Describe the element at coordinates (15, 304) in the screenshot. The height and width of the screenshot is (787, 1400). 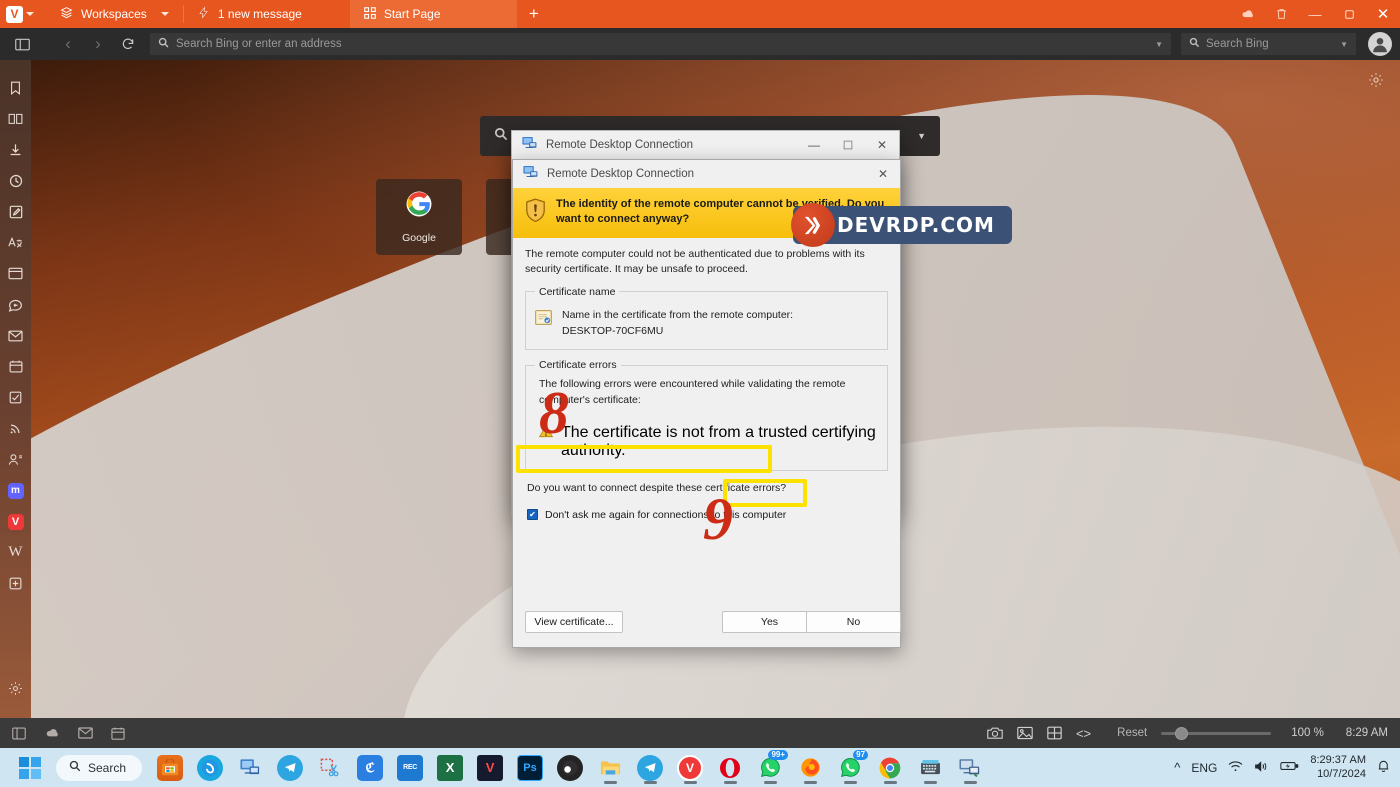
I see `sidebar-item-feeds` at that location.